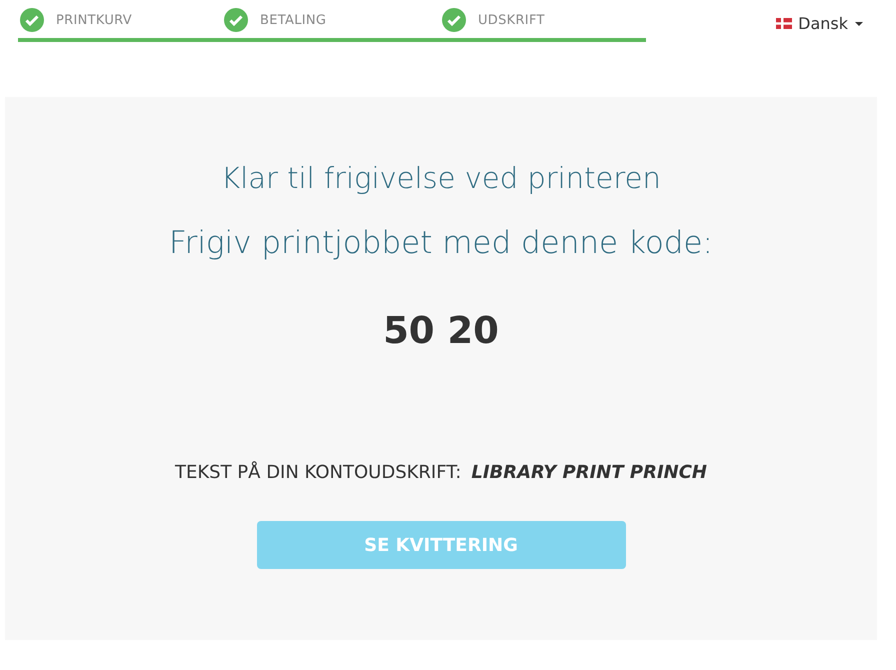  What do you see at coordinates (784, 23) in the screenshot?
I see `flag-icon` at bounding box center [784, 23].